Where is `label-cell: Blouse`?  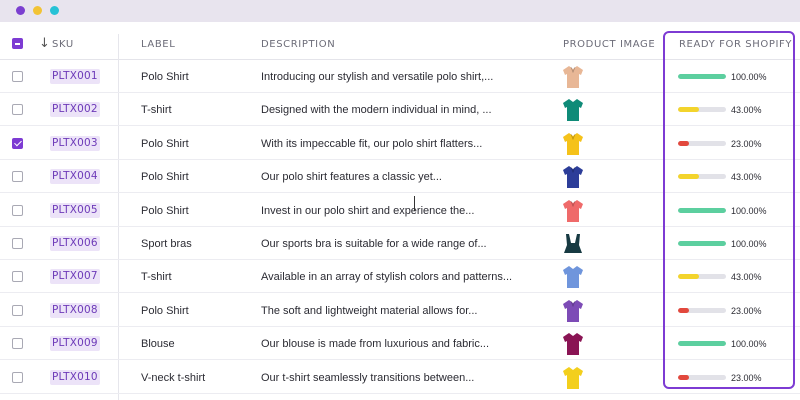
label-cell: Blouse is located at coordinates (158, 344).